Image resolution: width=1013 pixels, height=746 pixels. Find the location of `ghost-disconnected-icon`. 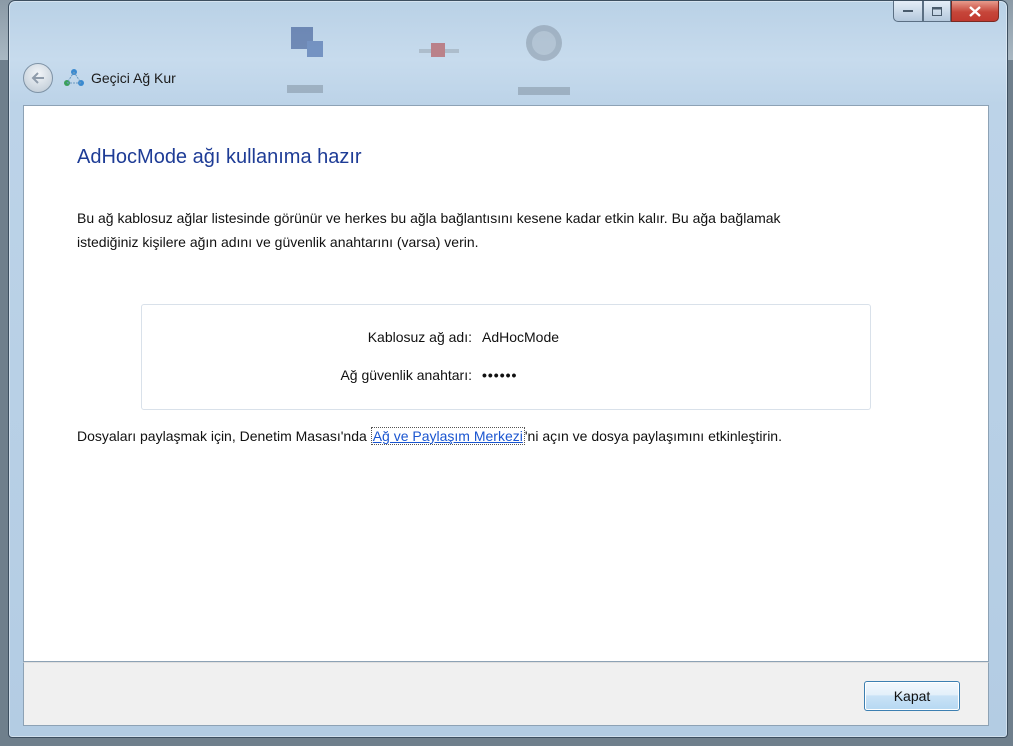

ghost-disconnected-icon is located at coordinates (439, 50).